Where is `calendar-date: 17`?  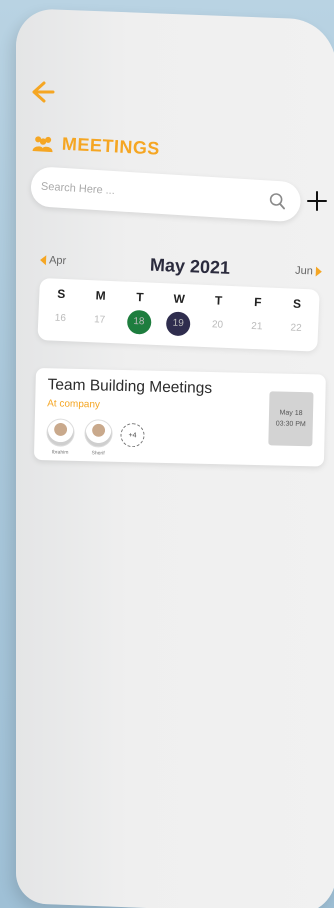 calendar-date: 17 is located at coordinates (99, 320).